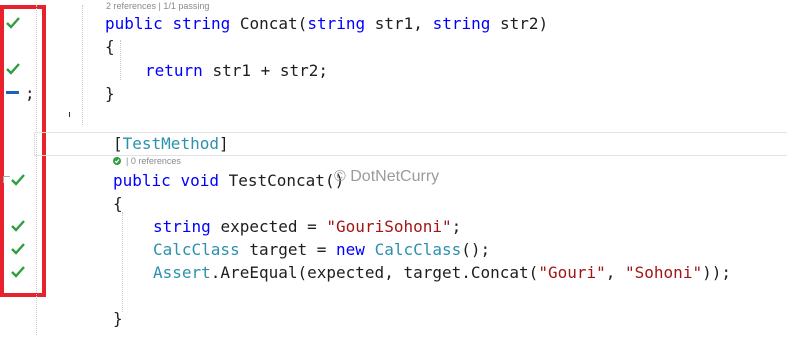  I want to click on method-name: TestConcat(), so click(286, 180).